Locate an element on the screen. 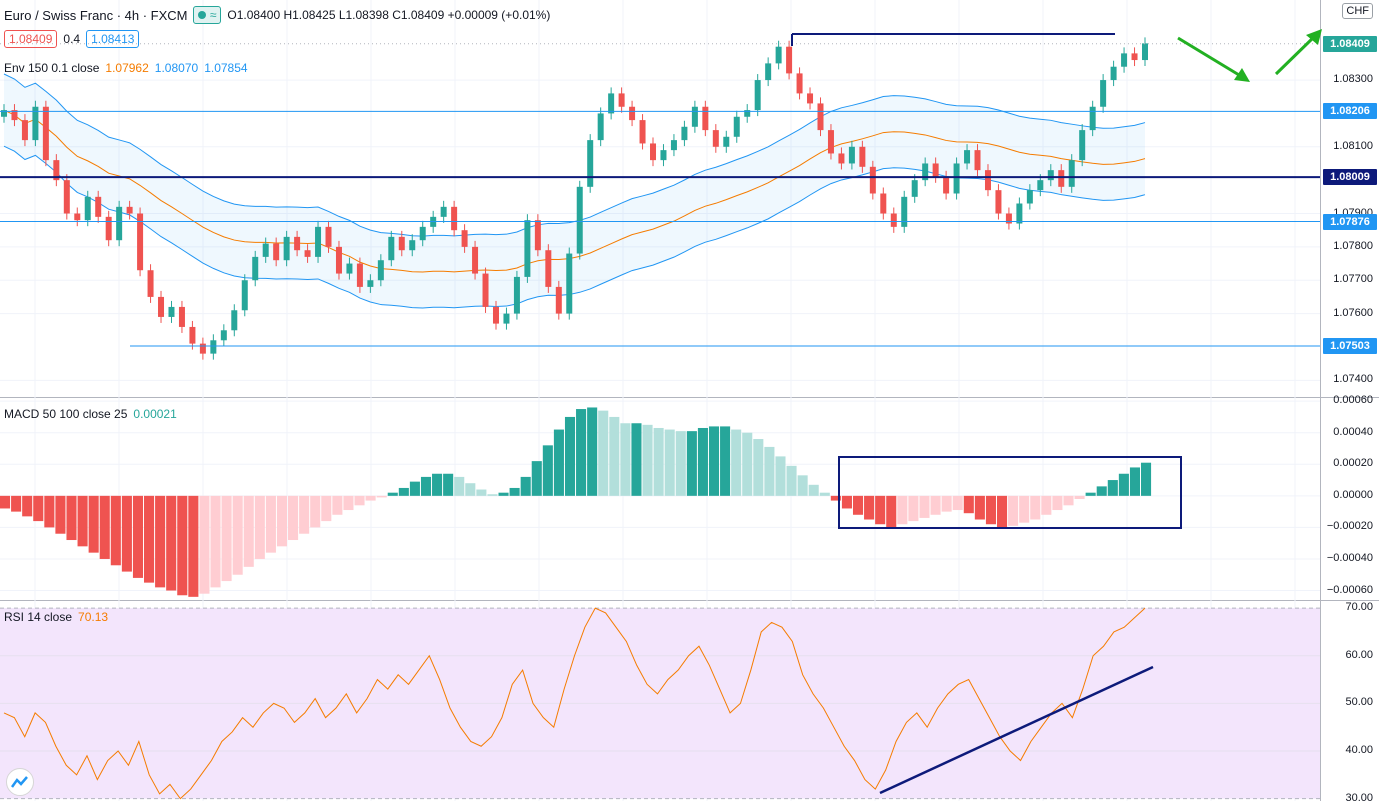 The height and width of the screenshot is (804, 1379). price-level-tag: 1.07503 is located at coordinates (1350, 345).